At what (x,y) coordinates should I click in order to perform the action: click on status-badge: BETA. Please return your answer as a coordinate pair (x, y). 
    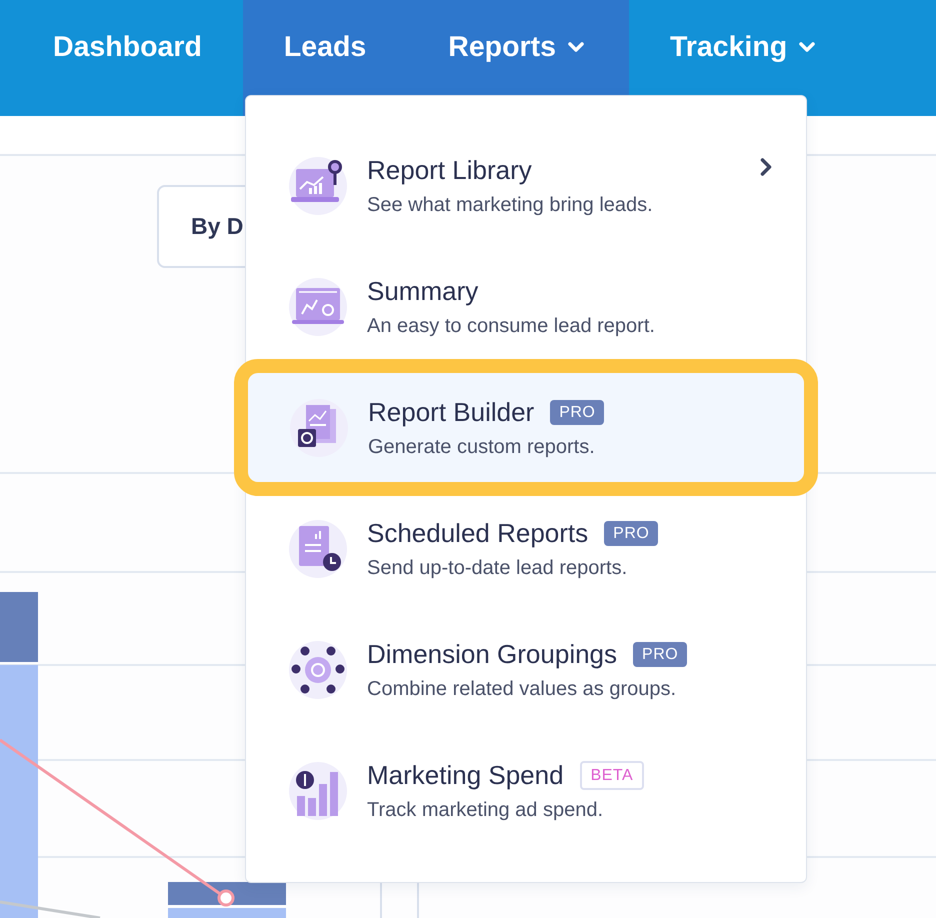
    Looking at the image, I should click on (612, 775).